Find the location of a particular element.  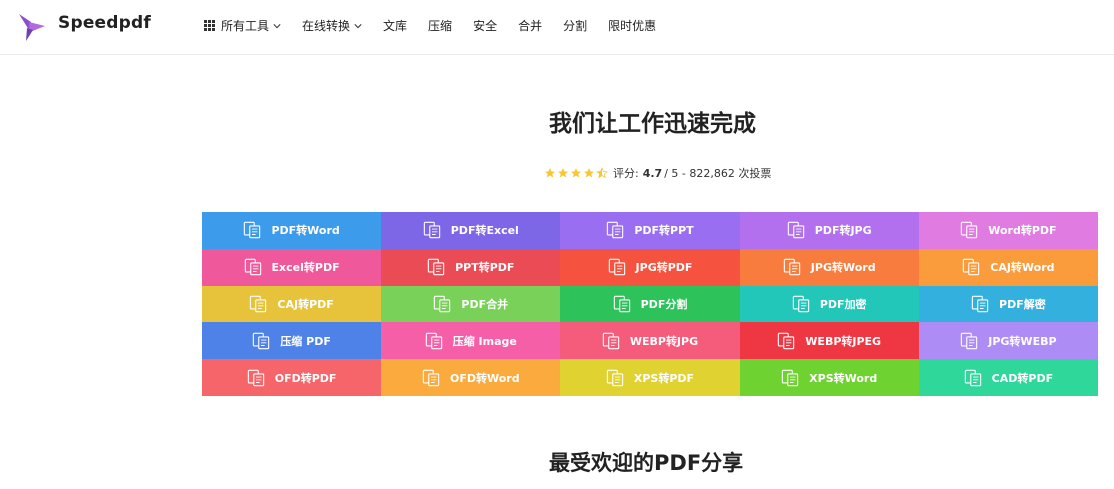

star-rating is located at coordinates (576, 173).